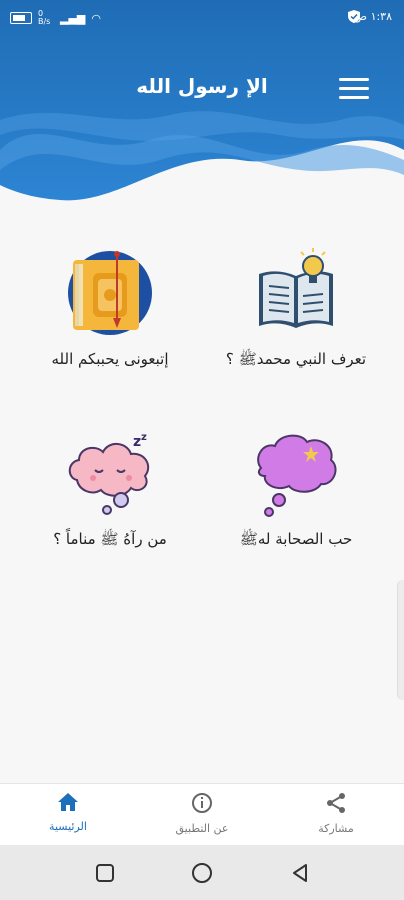 The height and width of the screenshot is (900, 404). I want to click on share-icon, so click(336, 803).